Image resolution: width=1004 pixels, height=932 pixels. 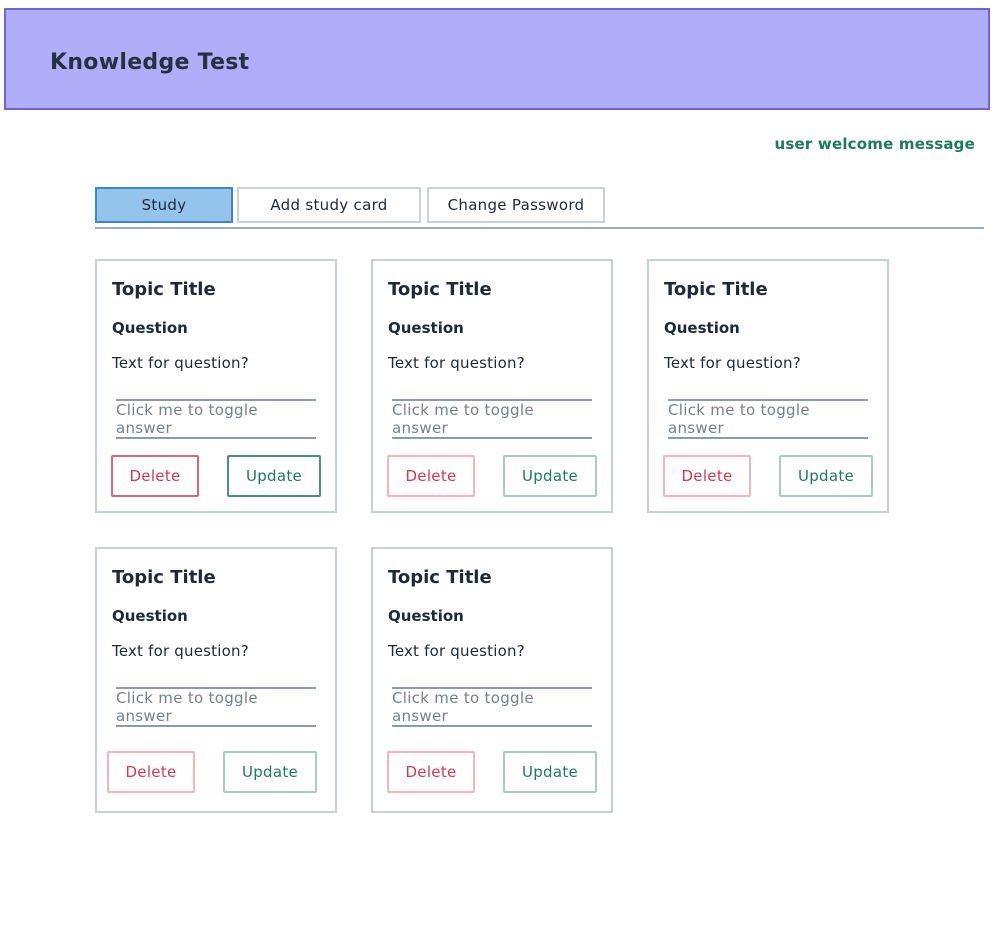 I want to click on user-welcome-message: user welcome message, so click(x=874, y=144).